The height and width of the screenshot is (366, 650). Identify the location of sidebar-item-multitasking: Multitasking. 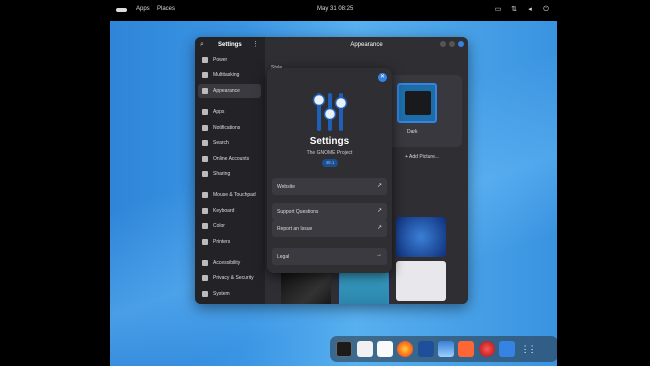
(229, 75).